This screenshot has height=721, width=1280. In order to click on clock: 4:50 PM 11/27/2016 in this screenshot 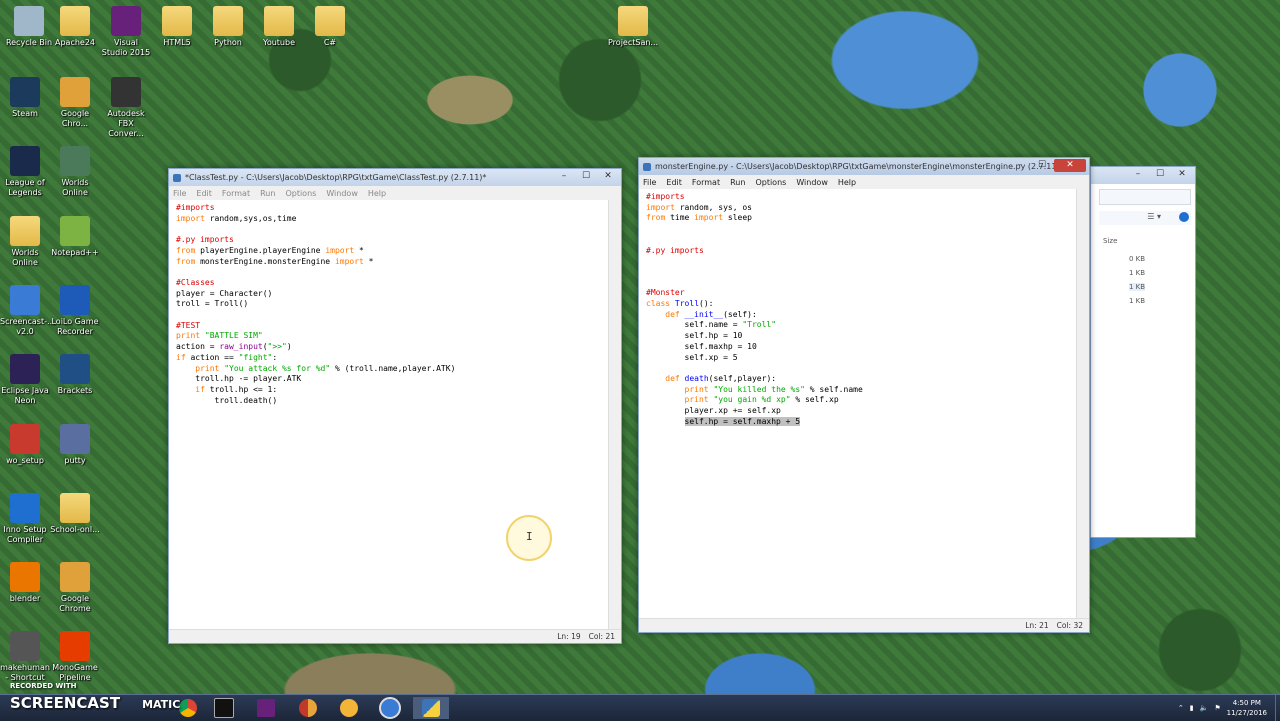, I will do `click(1247, 708)`.